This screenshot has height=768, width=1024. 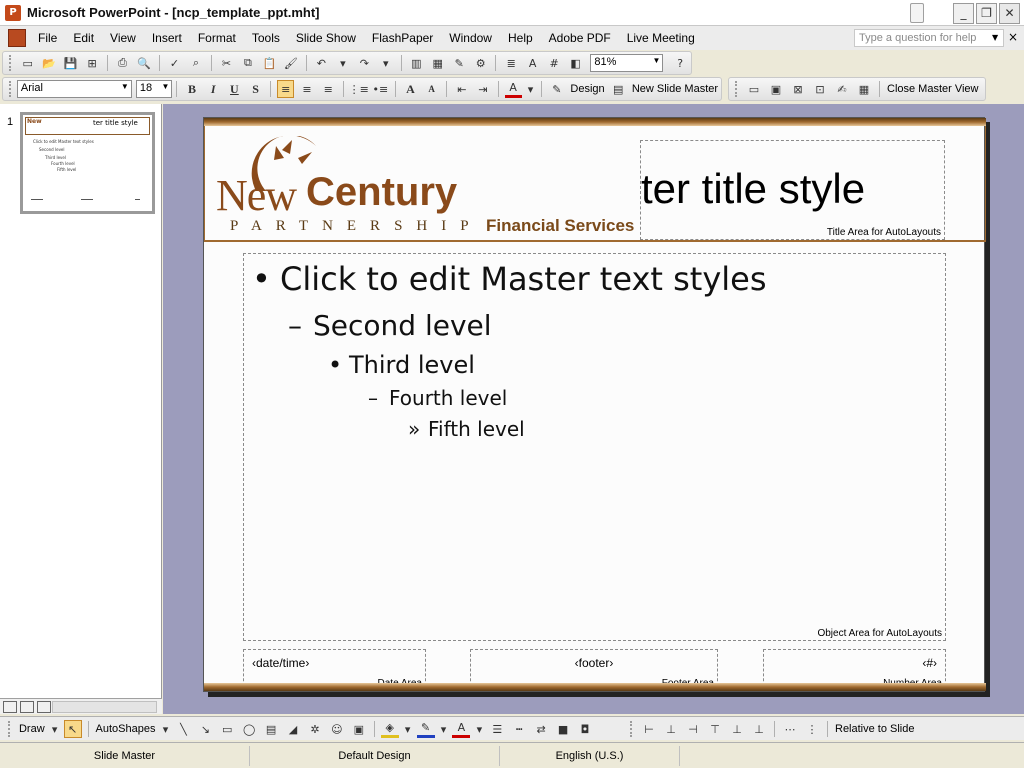 What do you see at coordinates (32, 729) in the screenshot?
I see `draw-menu-button: Draw` at bounding box center [32, 729].